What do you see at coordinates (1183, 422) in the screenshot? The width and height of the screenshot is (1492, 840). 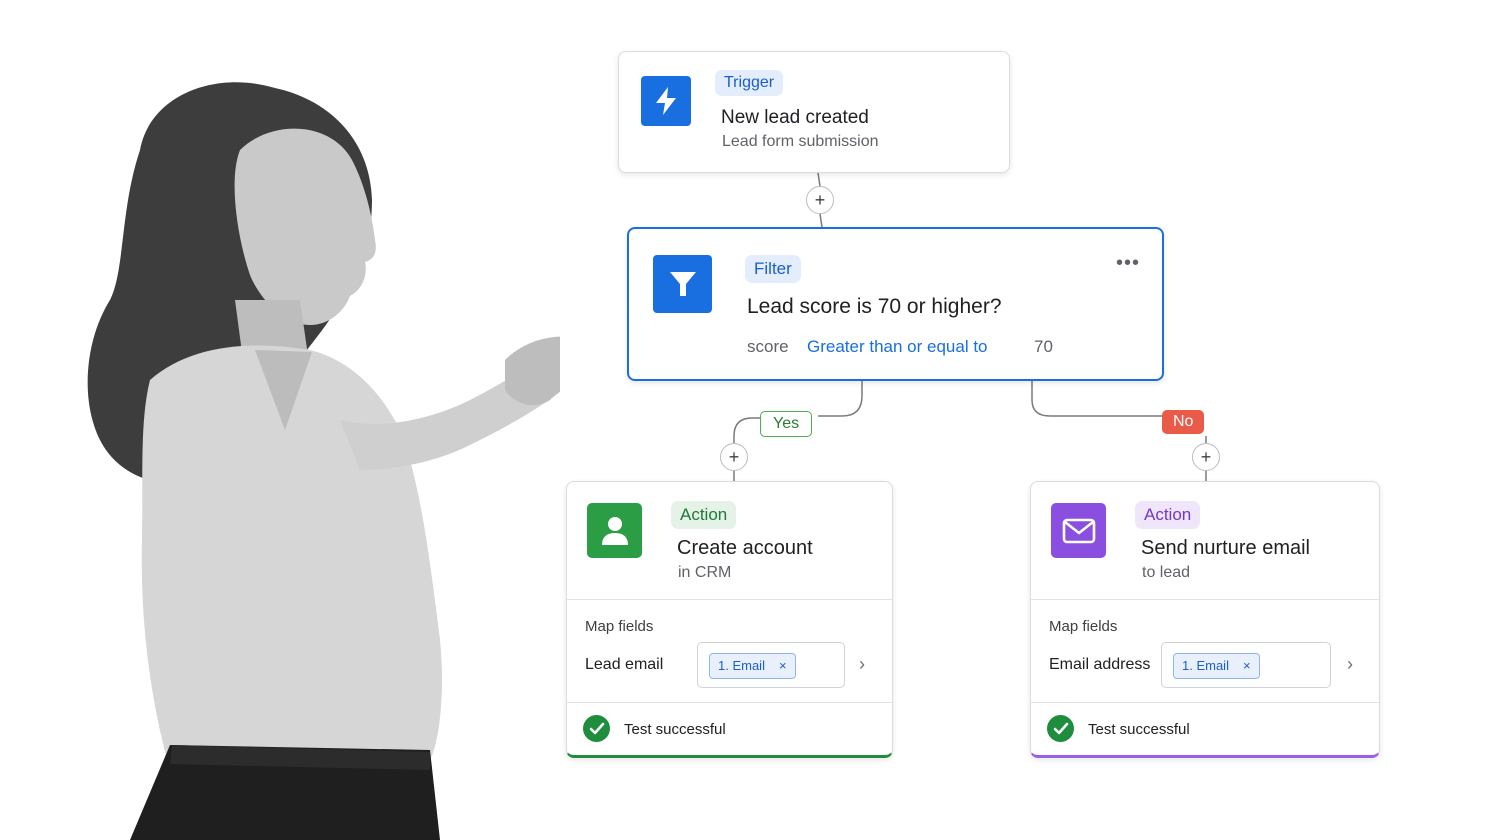 I see `no-branch-label: No` at bounding box center [1183, 422].